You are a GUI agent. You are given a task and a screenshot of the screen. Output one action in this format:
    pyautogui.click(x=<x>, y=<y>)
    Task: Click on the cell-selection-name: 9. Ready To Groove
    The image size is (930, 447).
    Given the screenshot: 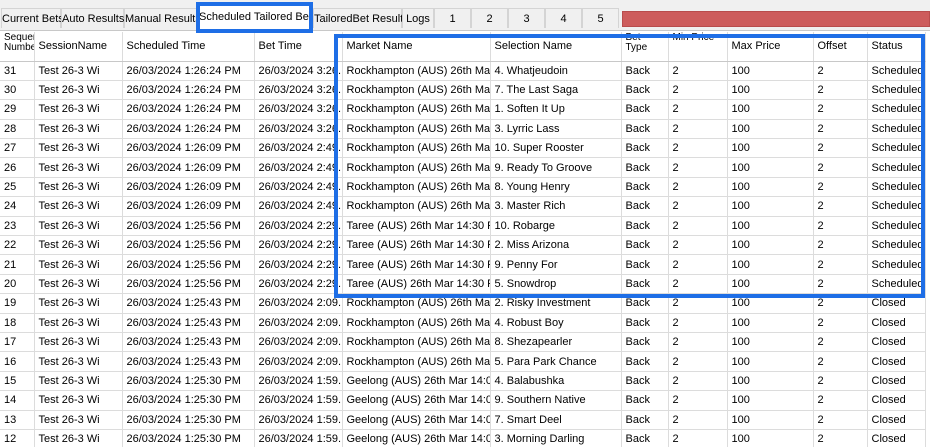 What is the action you would take?
    pyautogui.click(x=556, y=167)
    